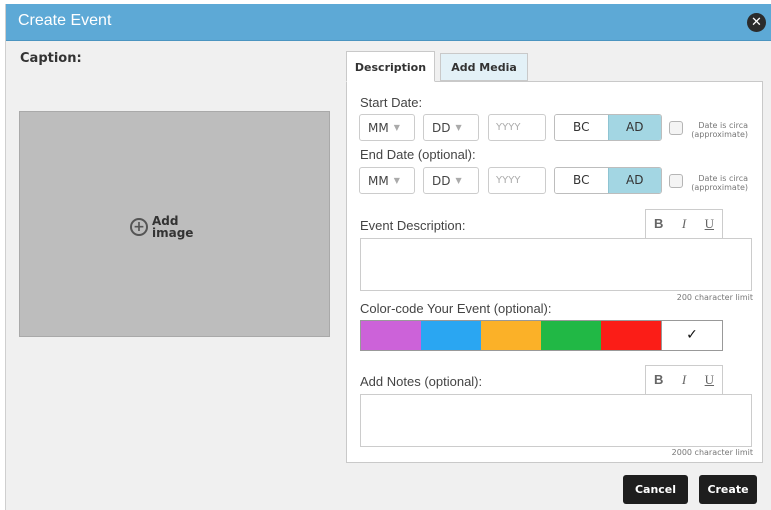  What do you see at coordinates (51, 58) in the screenshot?
I see `caption-label: Caption:` at bounding box center [51, 58].